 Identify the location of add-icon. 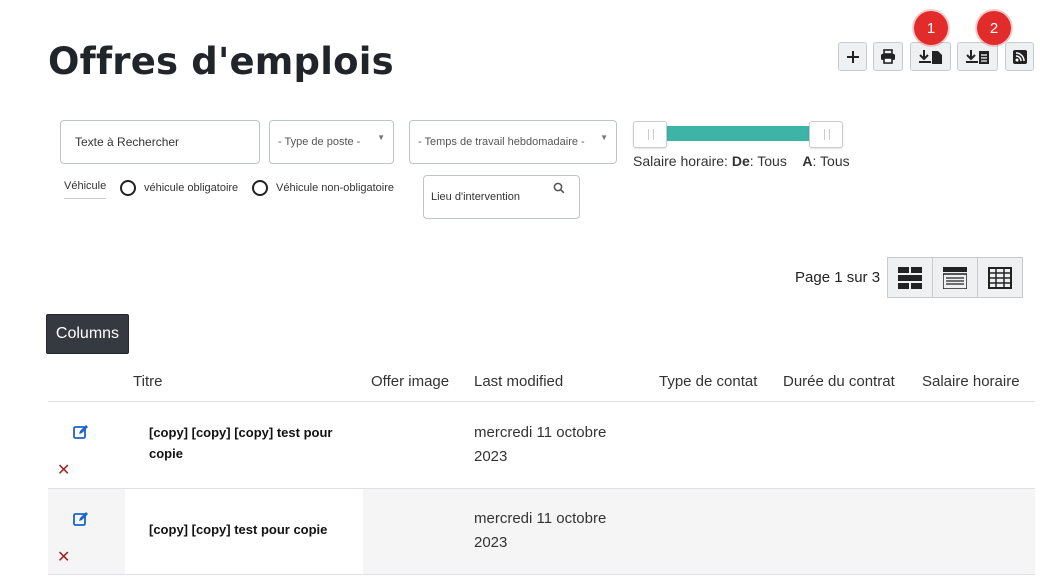
(852, 56).